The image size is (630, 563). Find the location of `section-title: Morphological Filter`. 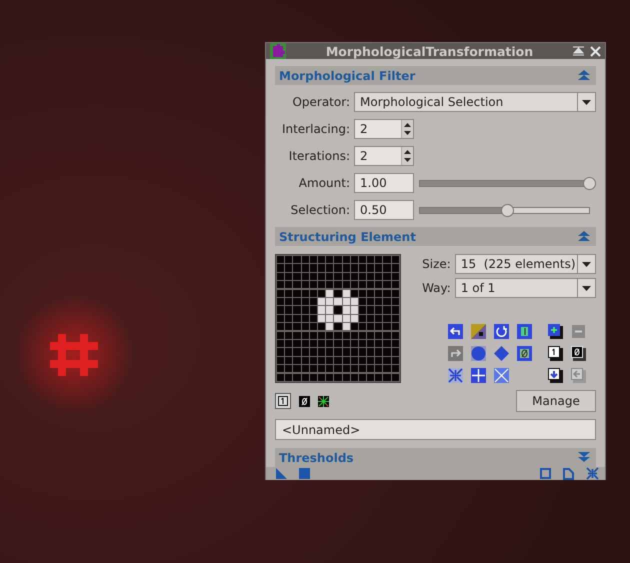

section-title: Morphological Filter is located at coordinates (347, 75).